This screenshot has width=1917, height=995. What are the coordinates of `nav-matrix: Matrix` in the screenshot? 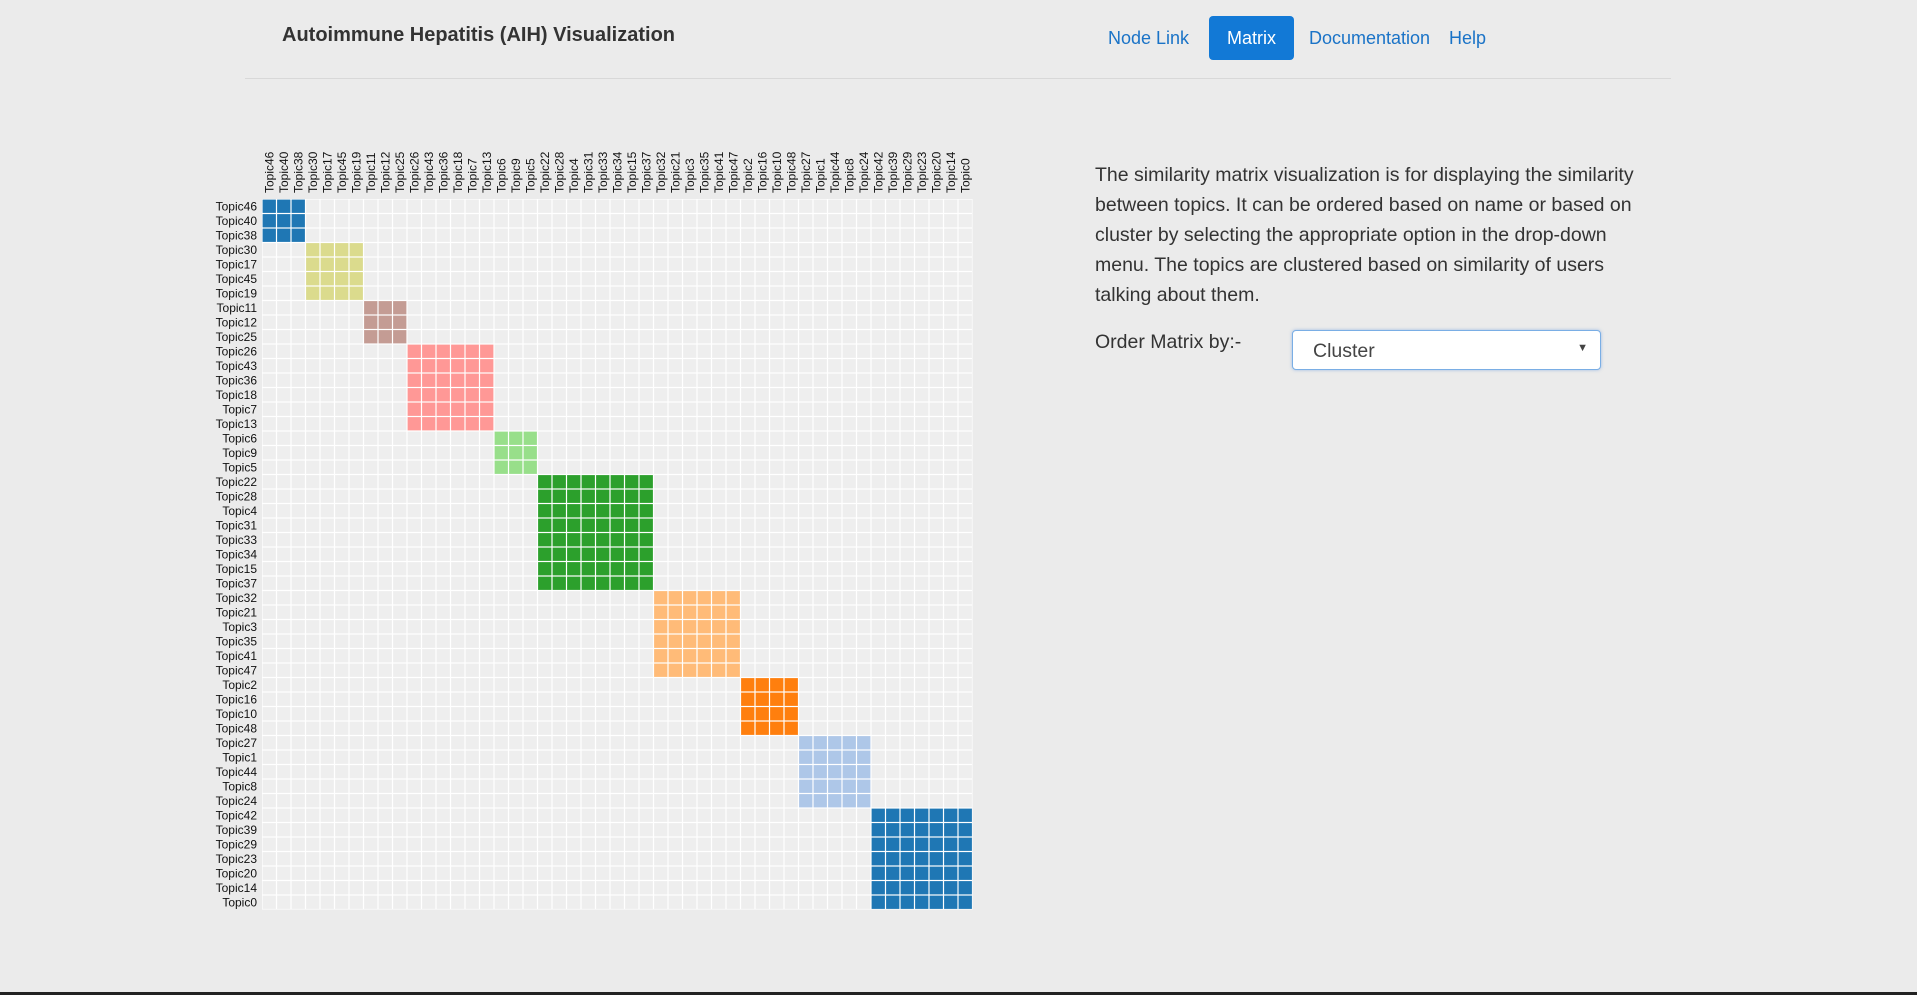 It's located at (1251, 38).